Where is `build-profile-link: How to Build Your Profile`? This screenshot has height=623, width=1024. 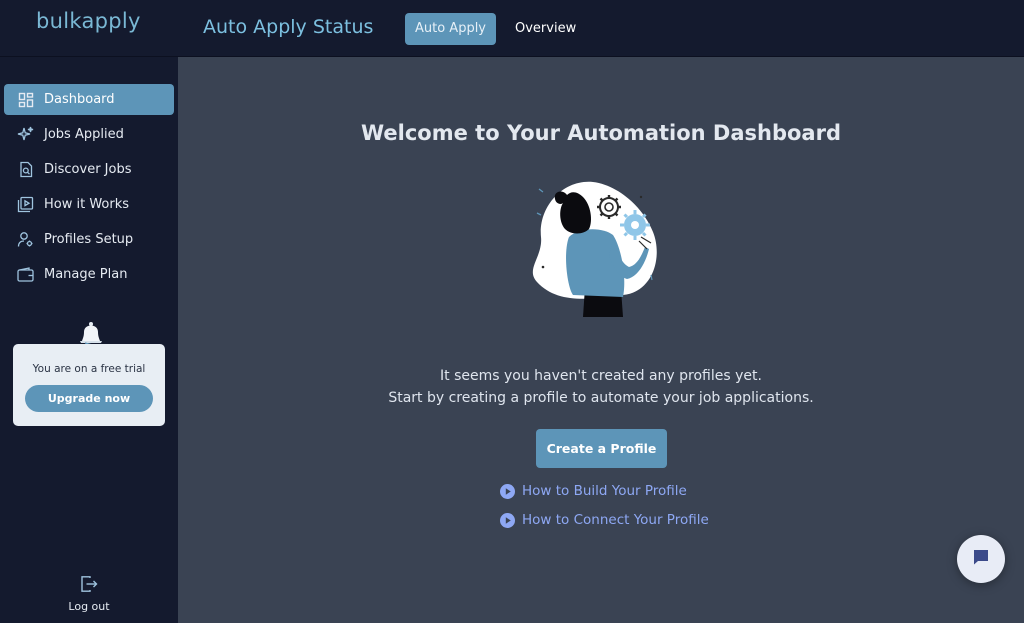
build-profile-link: How to Build Your Profile is located at coordinates (593, 491).